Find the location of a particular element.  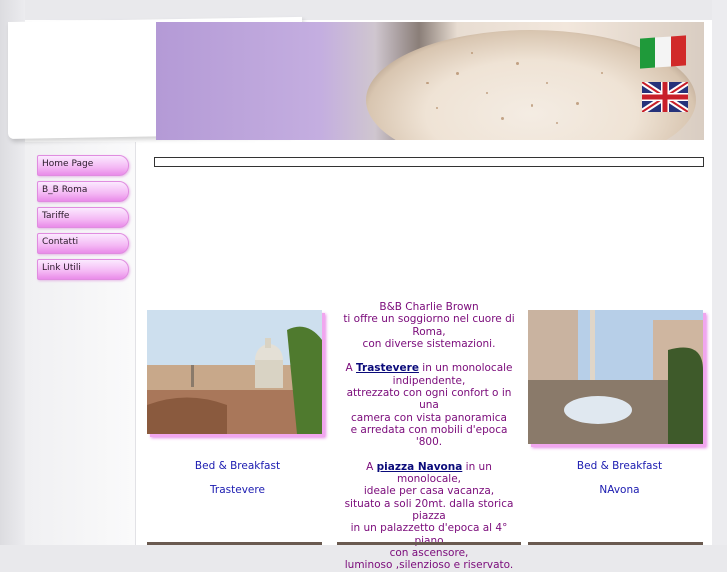

intro-line: indipendente, is located at coordinates (429, 380).